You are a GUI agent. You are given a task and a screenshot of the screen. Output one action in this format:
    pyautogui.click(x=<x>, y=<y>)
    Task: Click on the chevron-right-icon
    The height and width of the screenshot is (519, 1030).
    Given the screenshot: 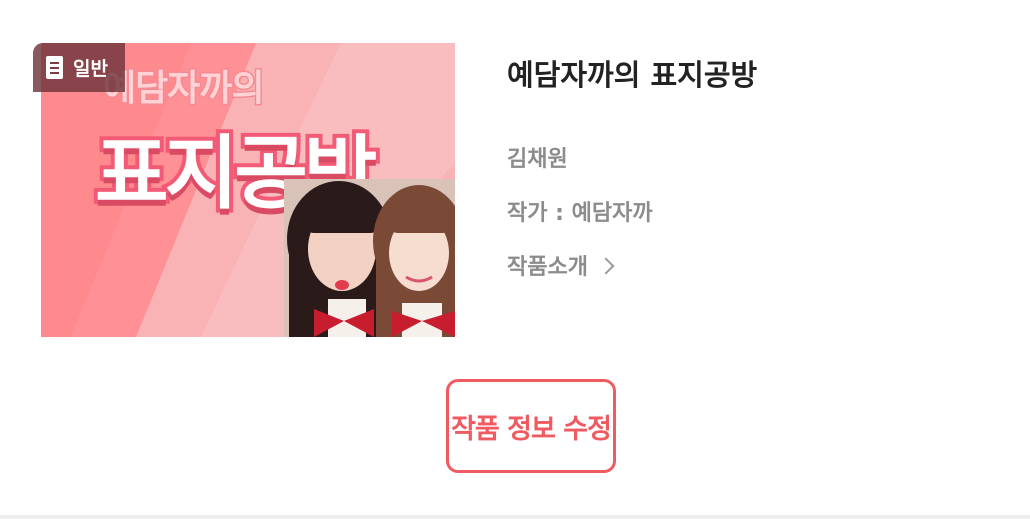 What is the action you would take?
    pyautogui.click(x=606, y=266)
    